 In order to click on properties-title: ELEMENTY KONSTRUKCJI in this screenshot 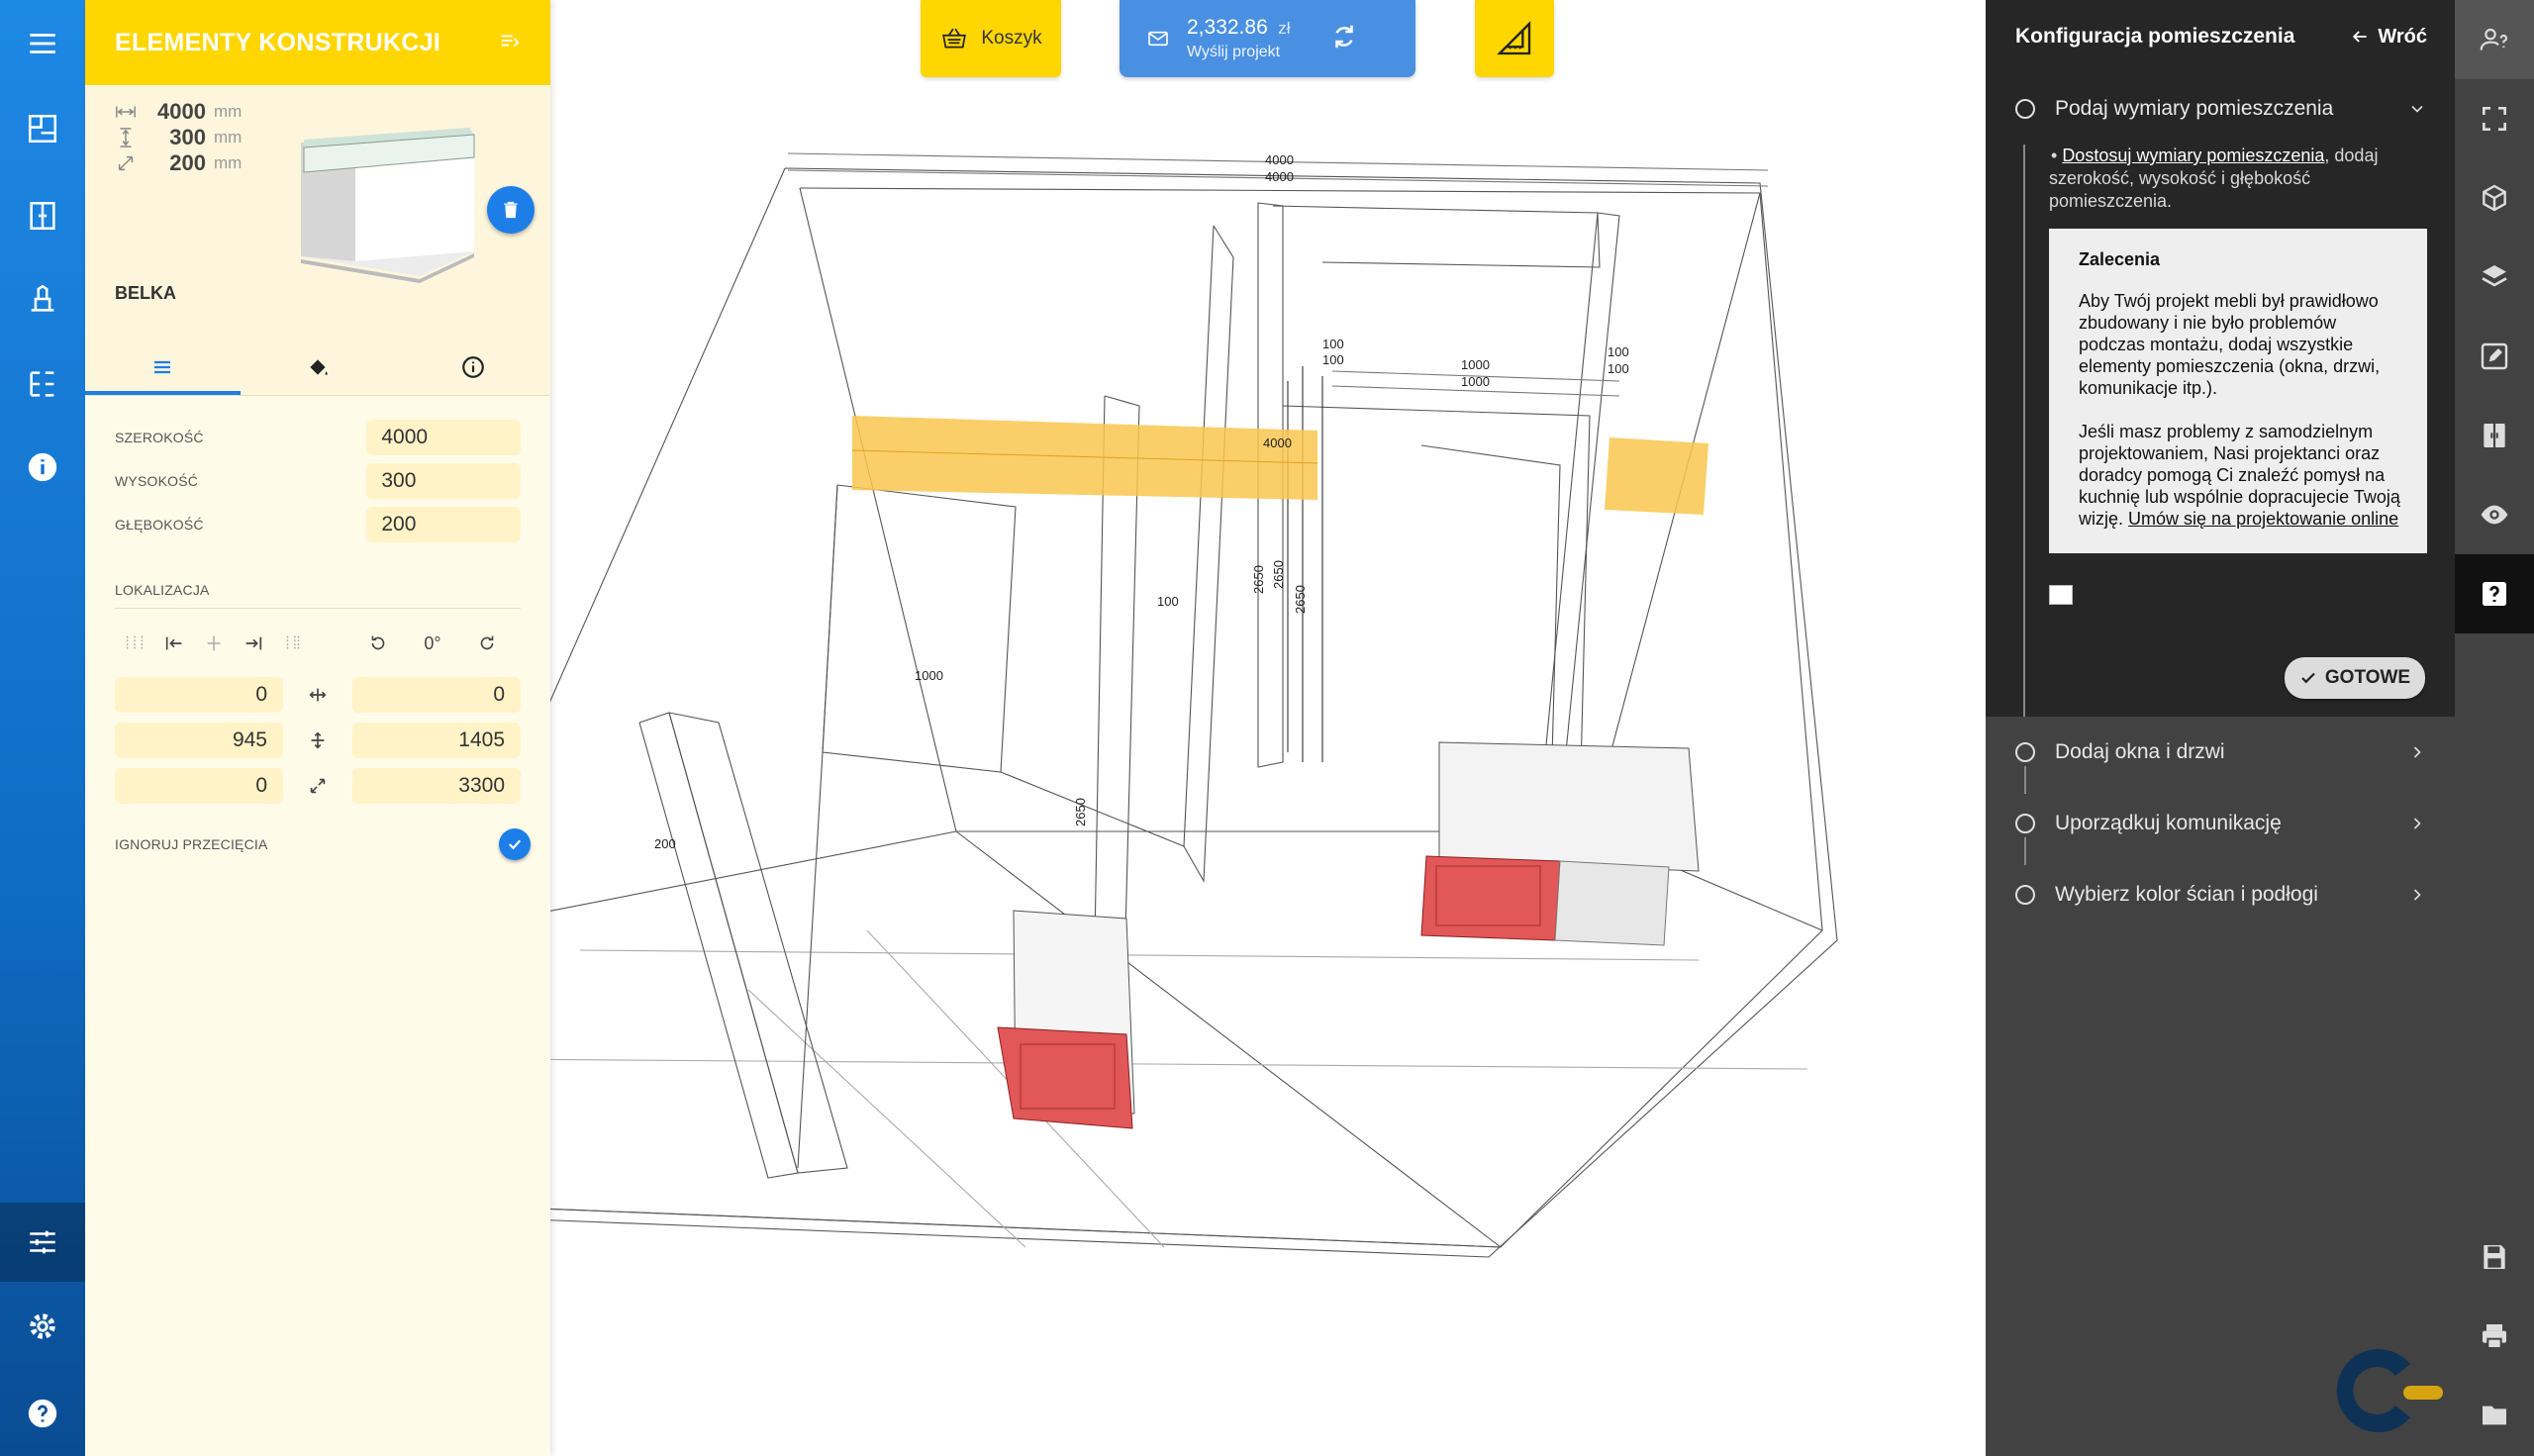, I will do `click(278, 42)`.